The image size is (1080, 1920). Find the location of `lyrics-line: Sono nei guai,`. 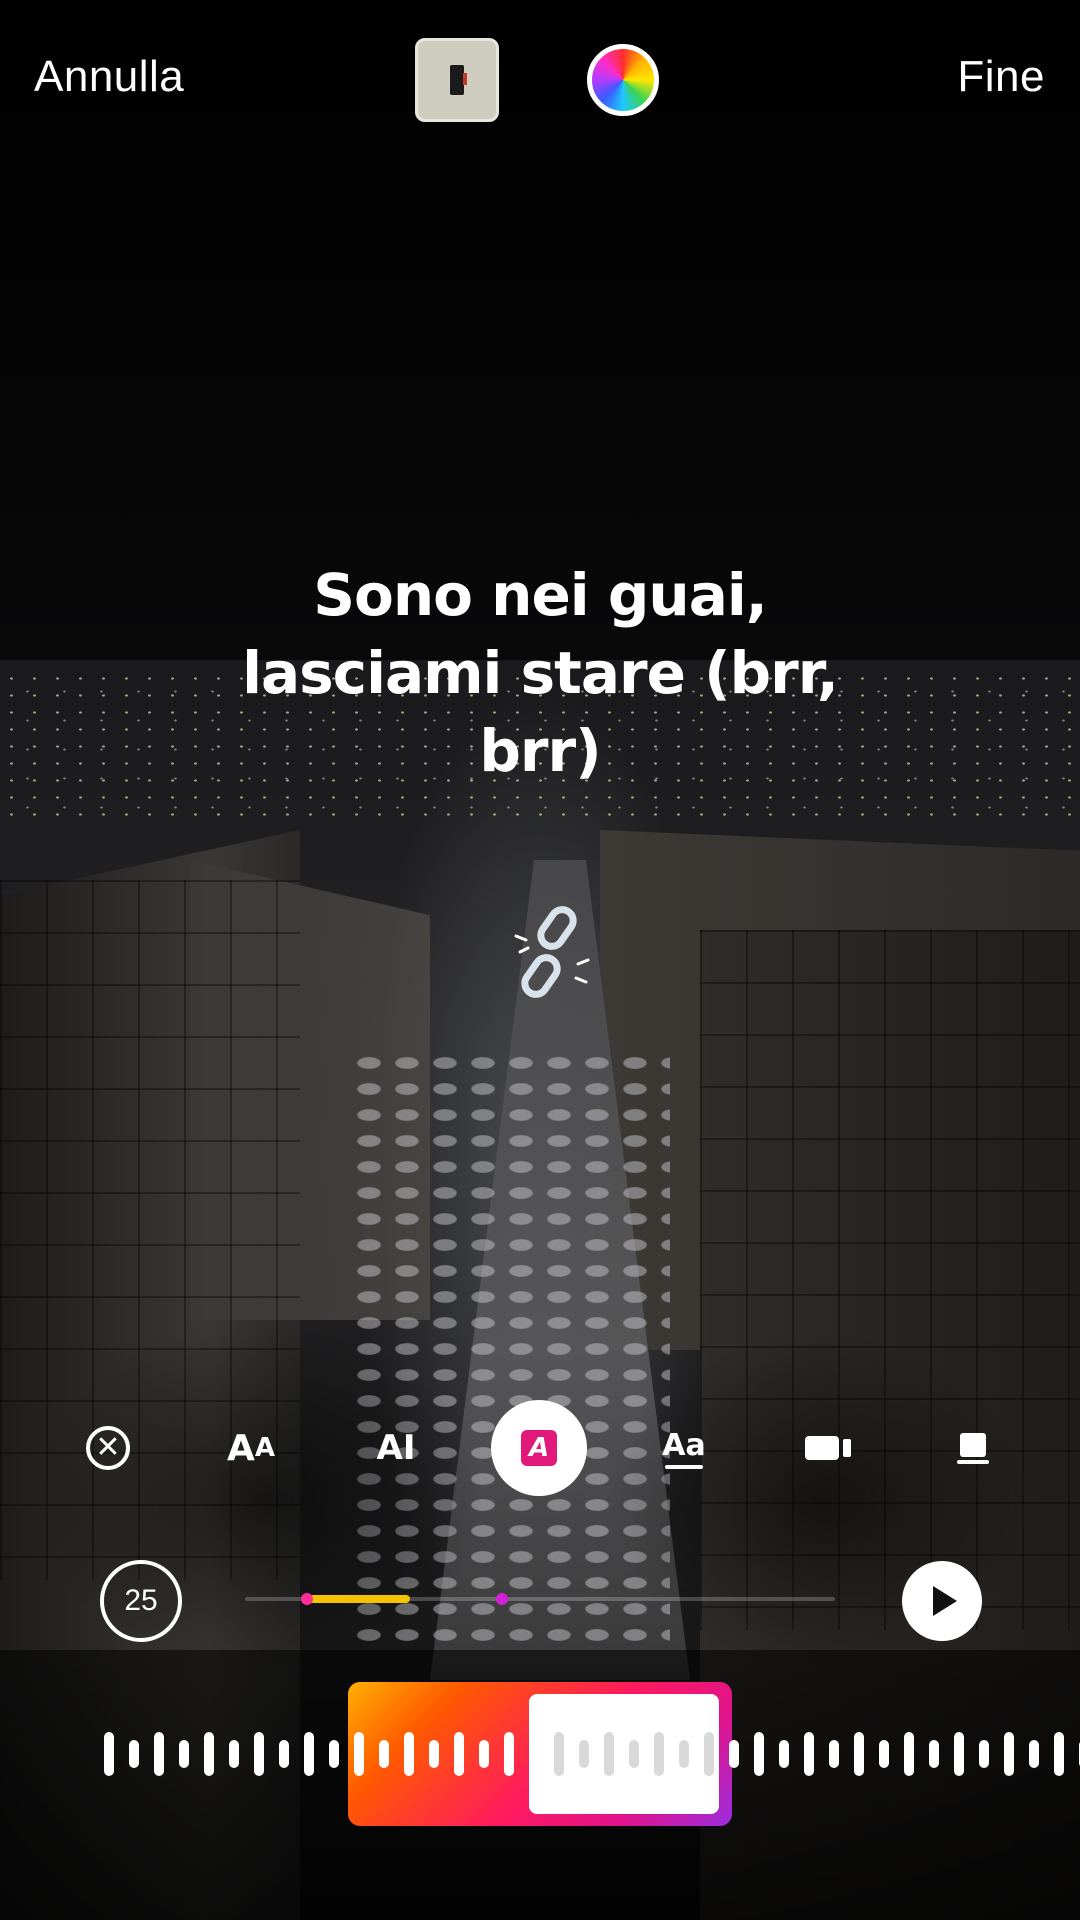

lyrics-line: Sono nei guai, is located at coordinates (540, 595).